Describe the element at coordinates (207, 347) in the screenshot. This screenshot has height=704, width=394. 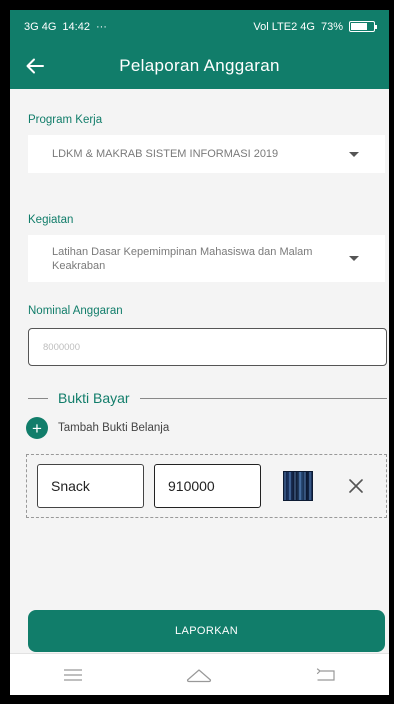
I see `nominal-anggaran-input` at that location.